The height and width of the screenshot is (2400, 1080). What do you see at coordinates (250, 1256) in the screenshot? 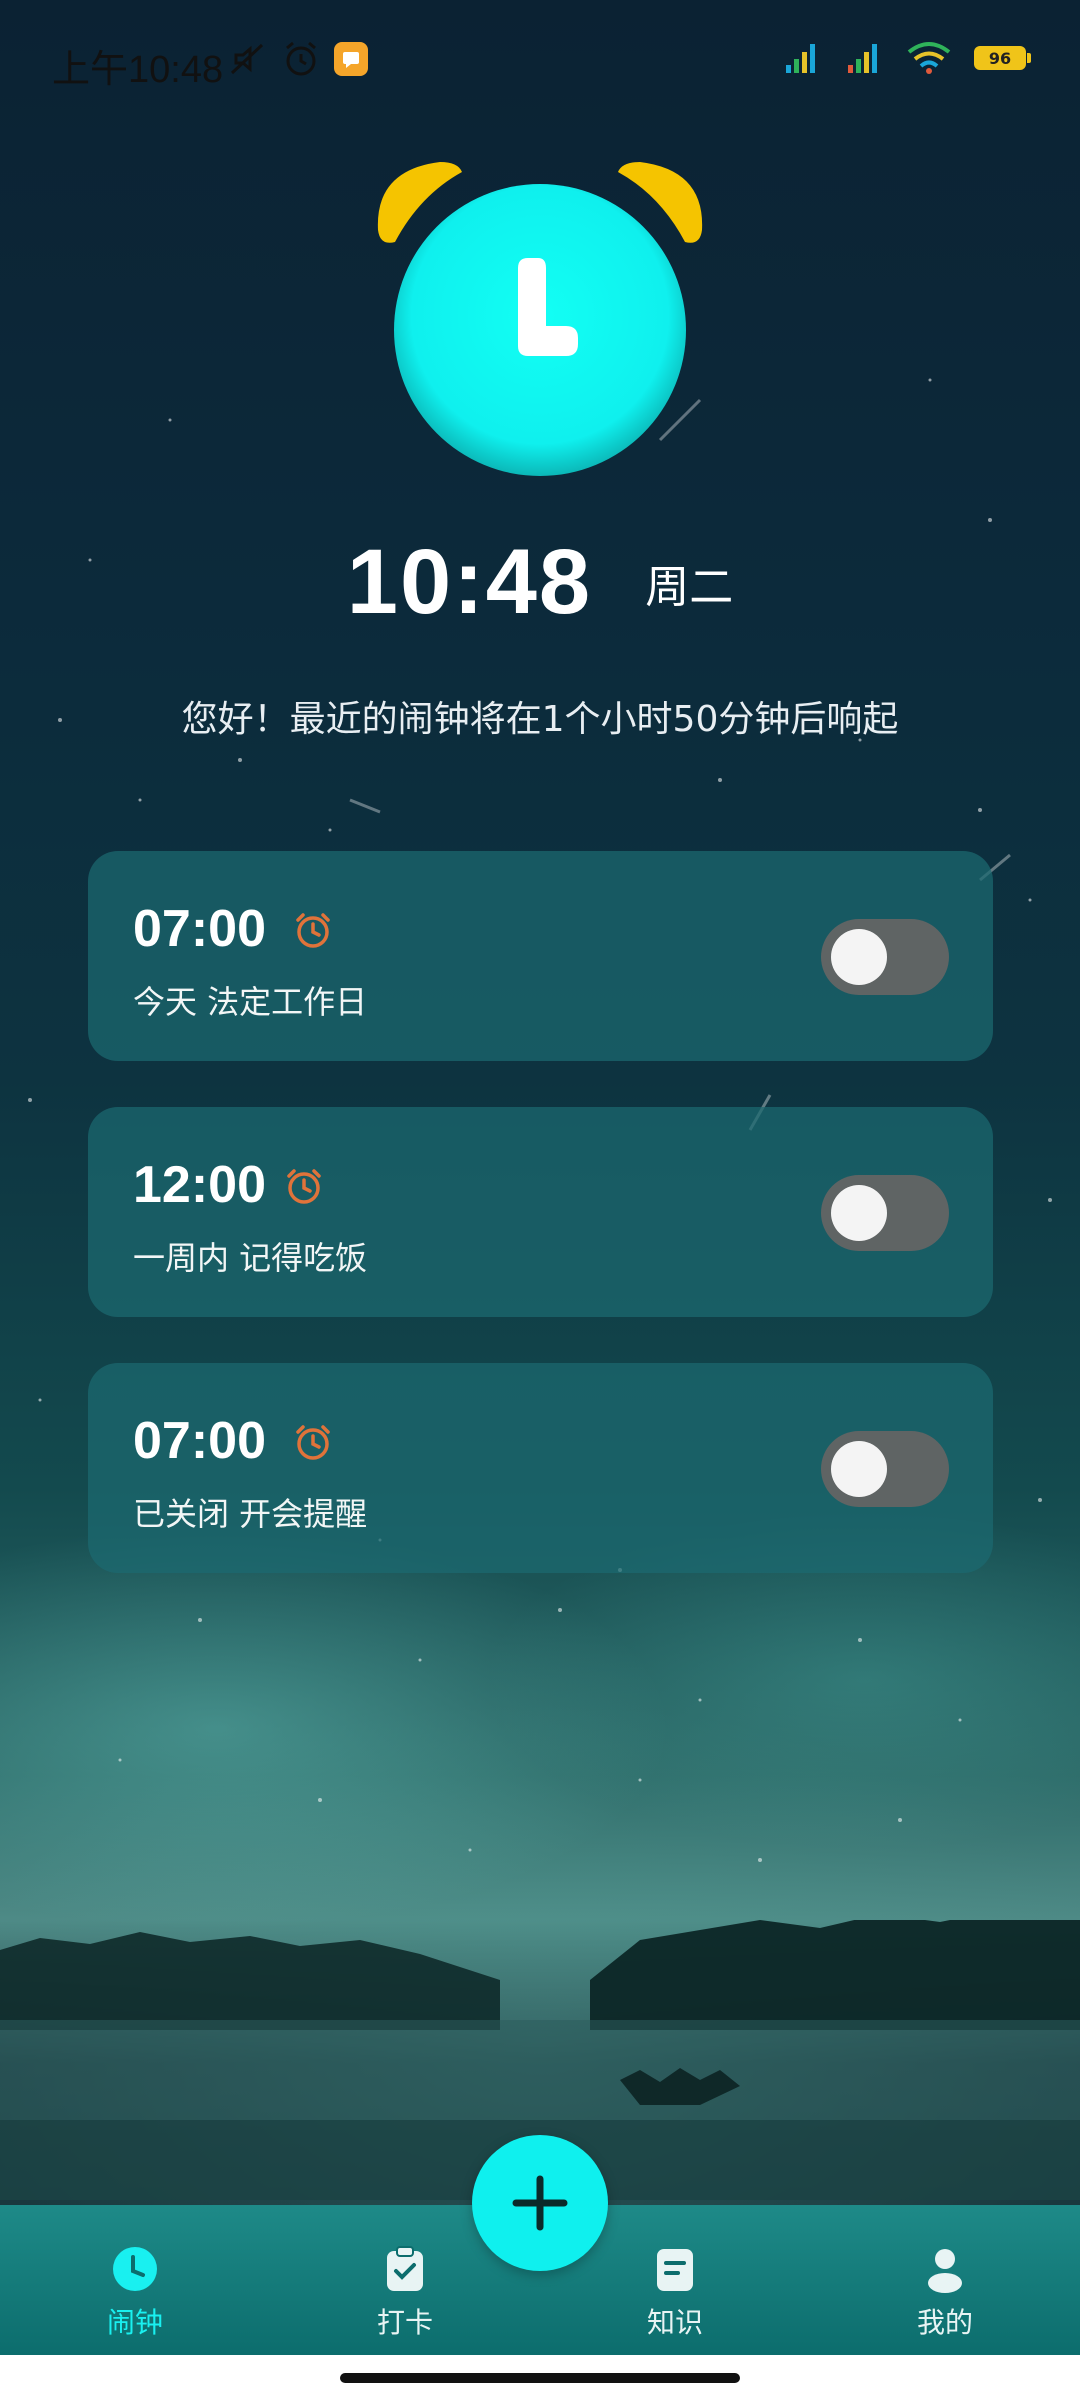
I see `alarm-description: 一周内 记得吃饭` at bounding box center [250, 1256].